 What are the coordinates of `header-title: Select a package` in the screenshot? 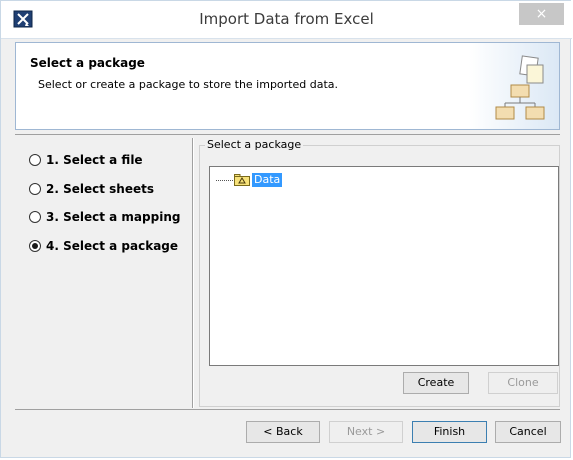 It's located at (87, 63).